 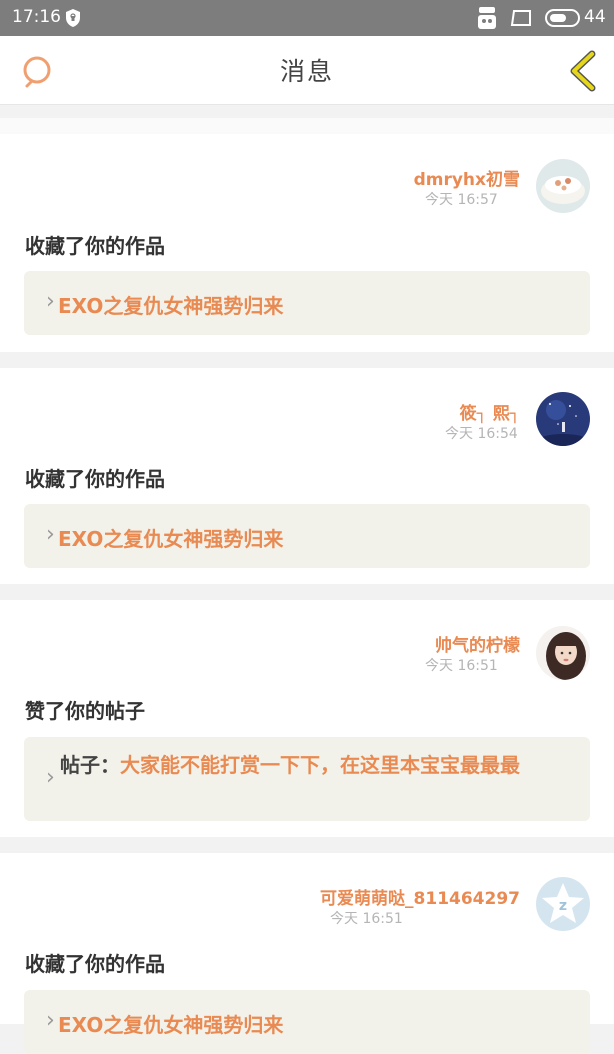 What do you see at coordinates (477, 643) in the screenshot?
I see `message-user-name: 帅气的柠檬` at bounding box center [477, 643].